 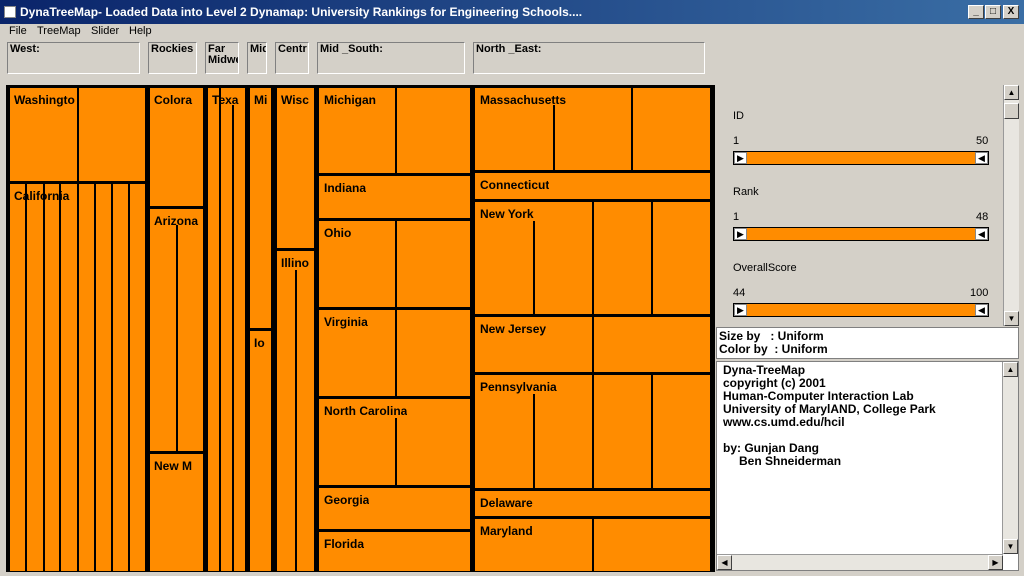 I want to click on slider-id-label: ID, so click(x=738, y=116).